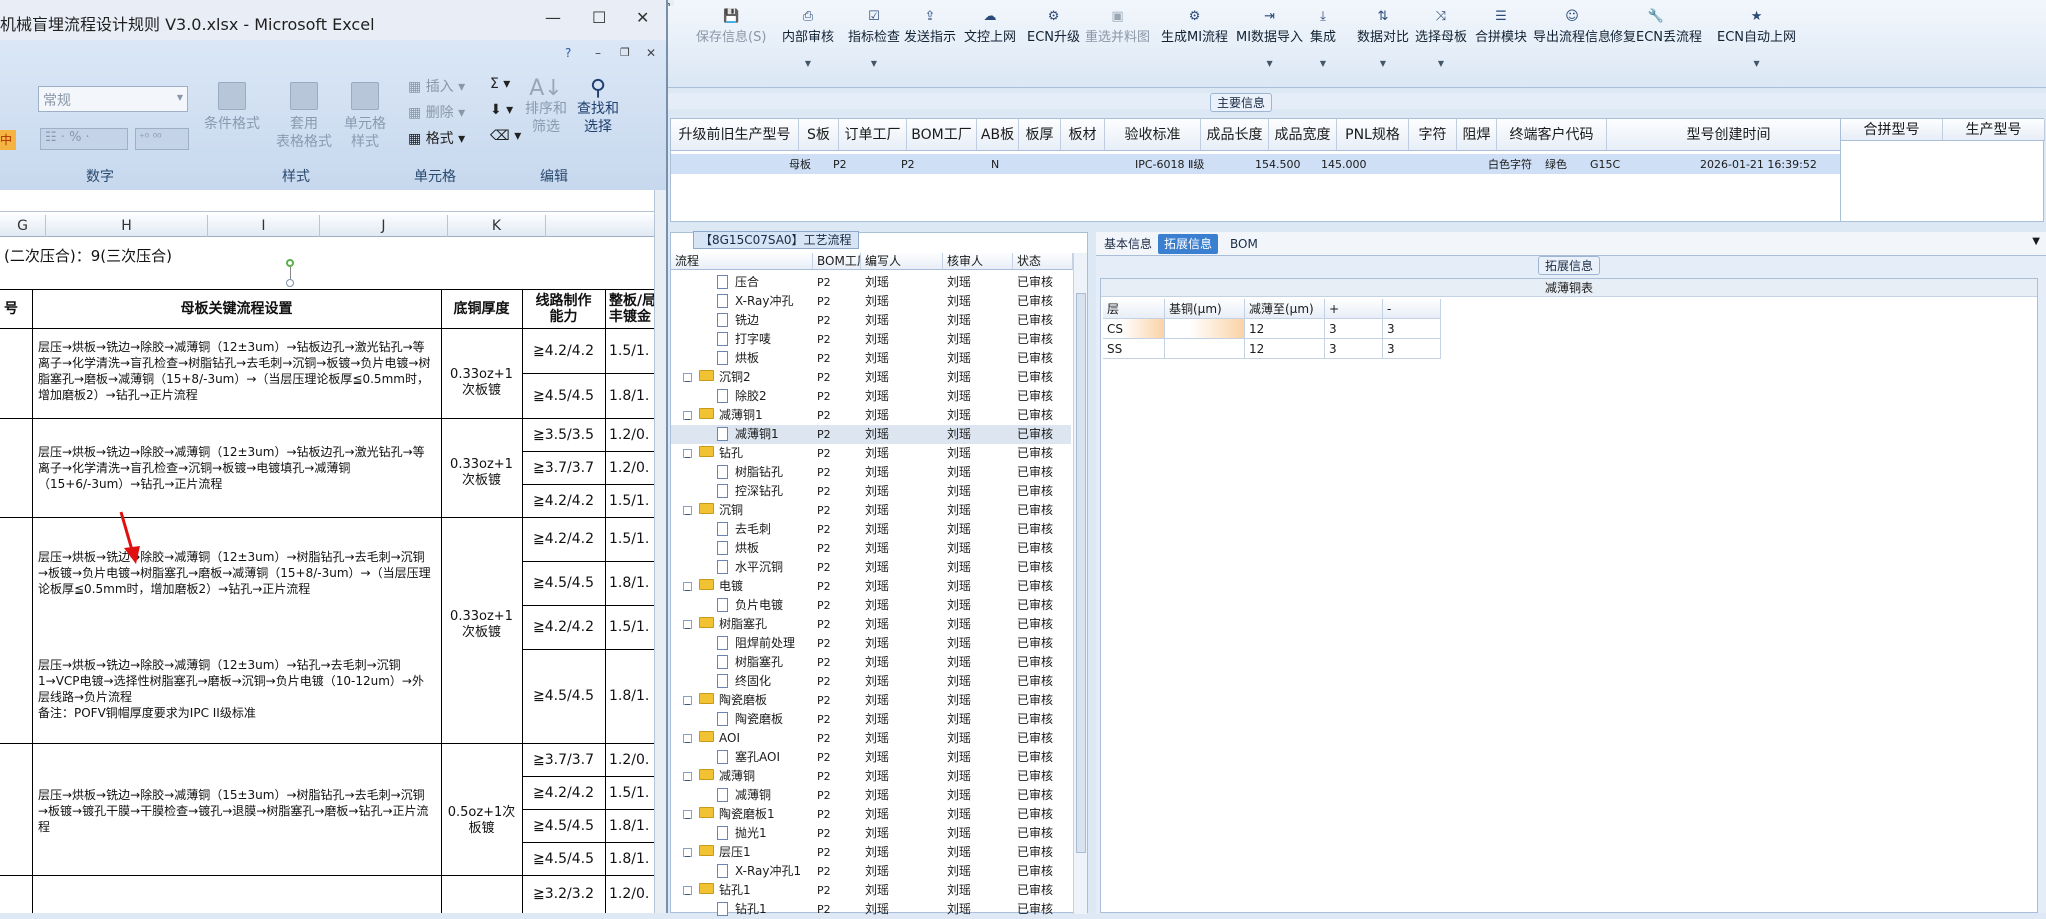 Image resolution: width=2046 pixels, height=919 pixels. I want to click on cell-style-button: 单元格 样式, so click(365, 116).